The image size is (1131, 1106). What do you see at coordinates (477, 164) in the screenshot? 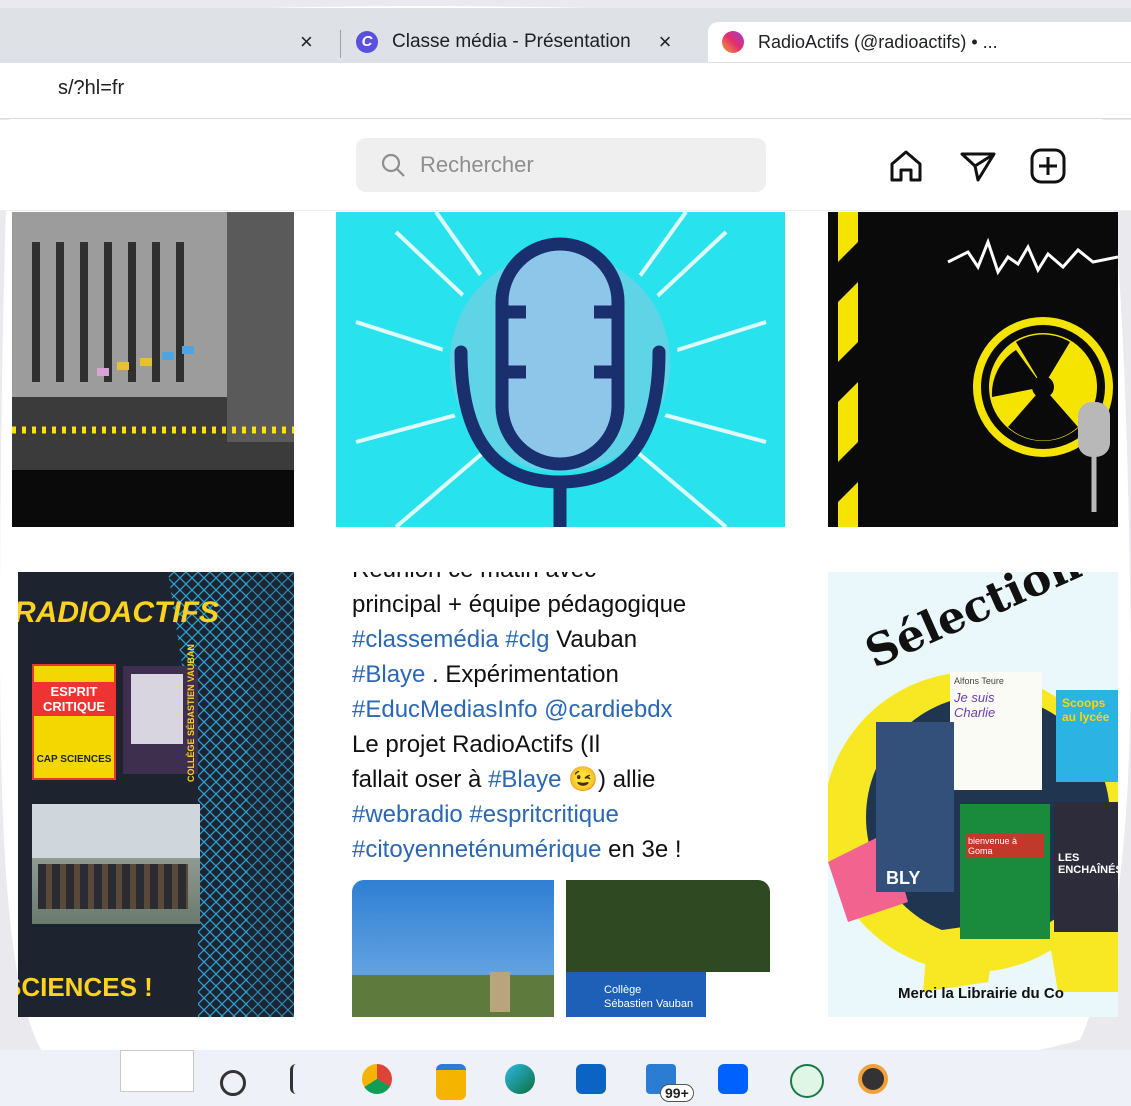
I see `search-placeholder: Rechercher` at bounding box center [477, 164].